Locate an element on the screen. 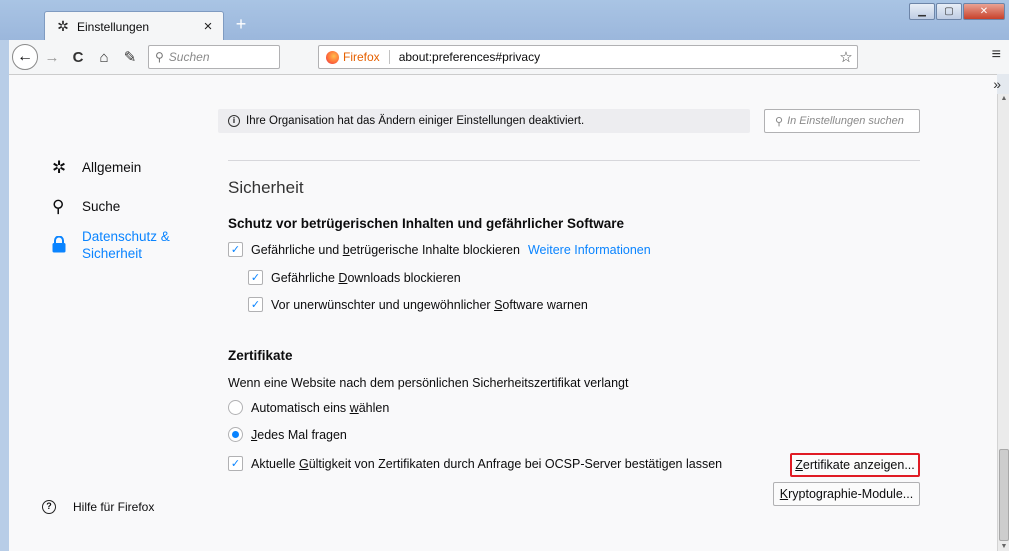 The width and height of the screenshot is (1009, 551). url-separator is located at coordinates (389, 57).